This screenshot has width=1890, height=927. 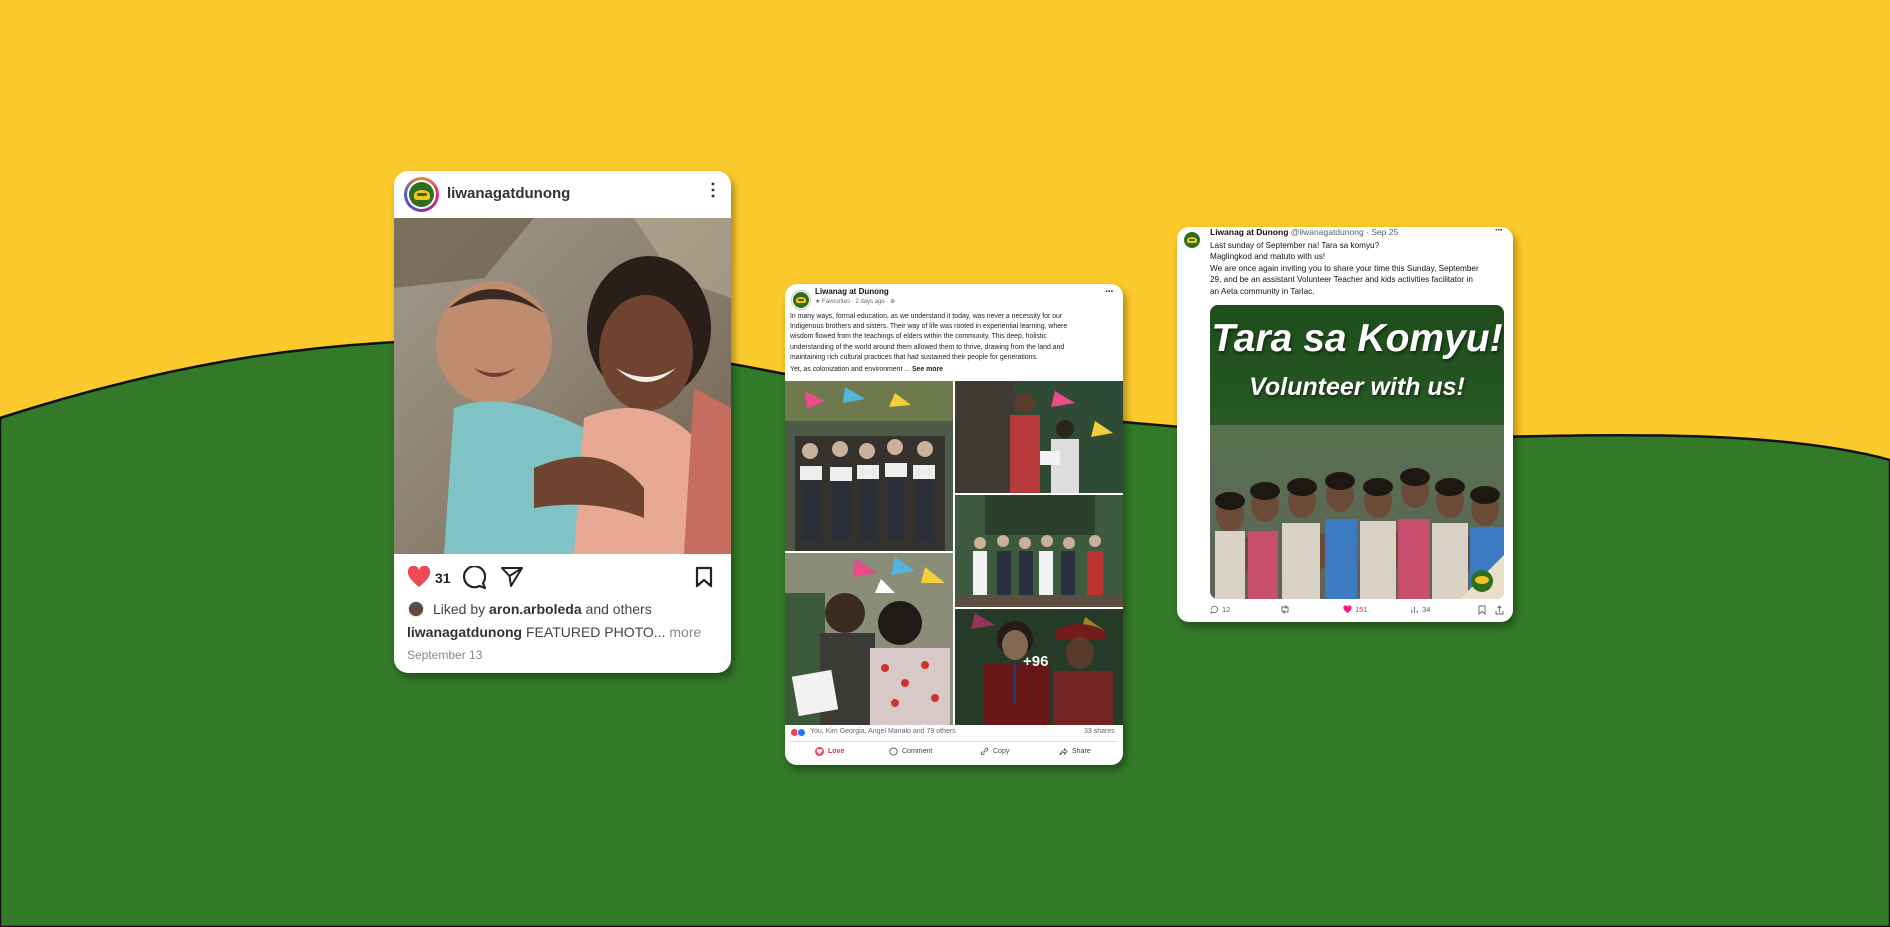 What do you see at coordinates (1220, 609) in the screenshot?
I see `reply-button: 12` at bounding box center [1220, 609].